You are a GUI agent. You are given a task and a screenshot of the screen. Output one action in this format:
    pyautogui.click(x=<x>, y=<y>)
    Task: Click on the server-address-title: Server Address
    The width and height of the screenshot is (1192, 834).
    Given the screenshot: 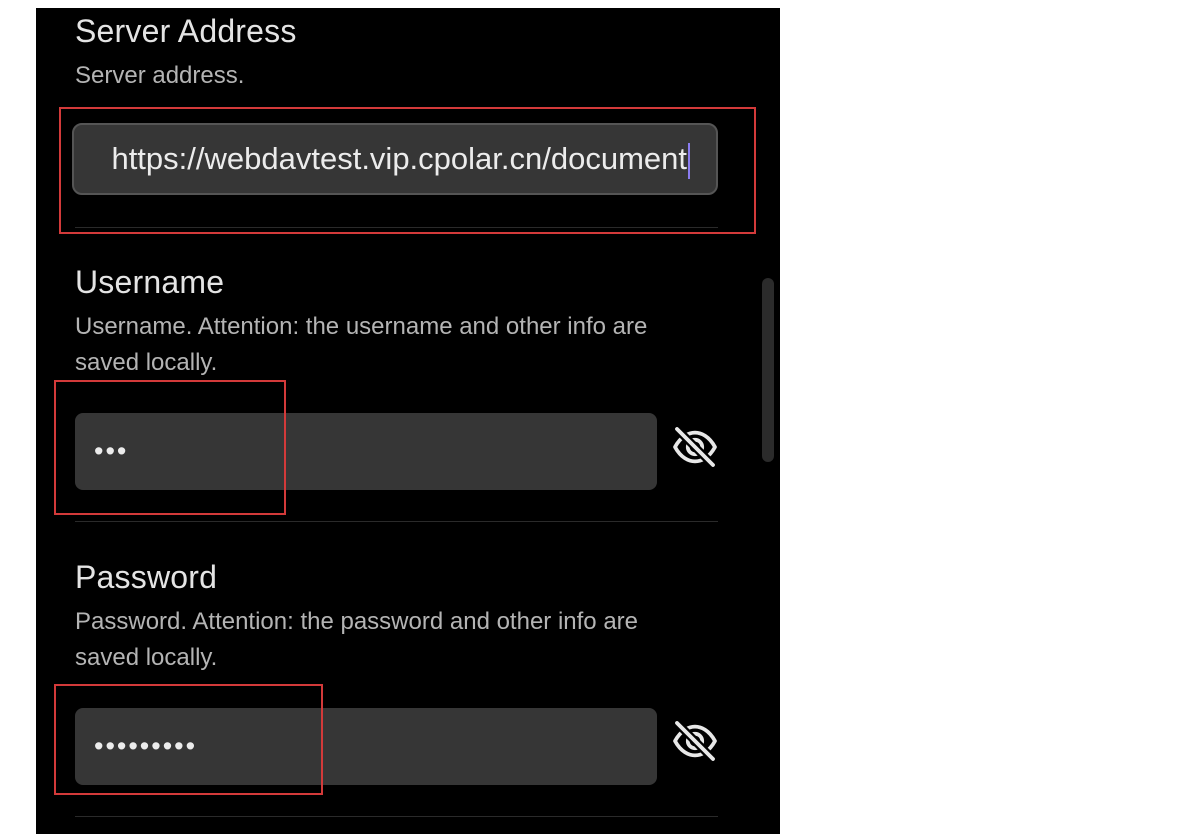 What is the action you would take?
    pyautogui.click(x=186, y=31)
    